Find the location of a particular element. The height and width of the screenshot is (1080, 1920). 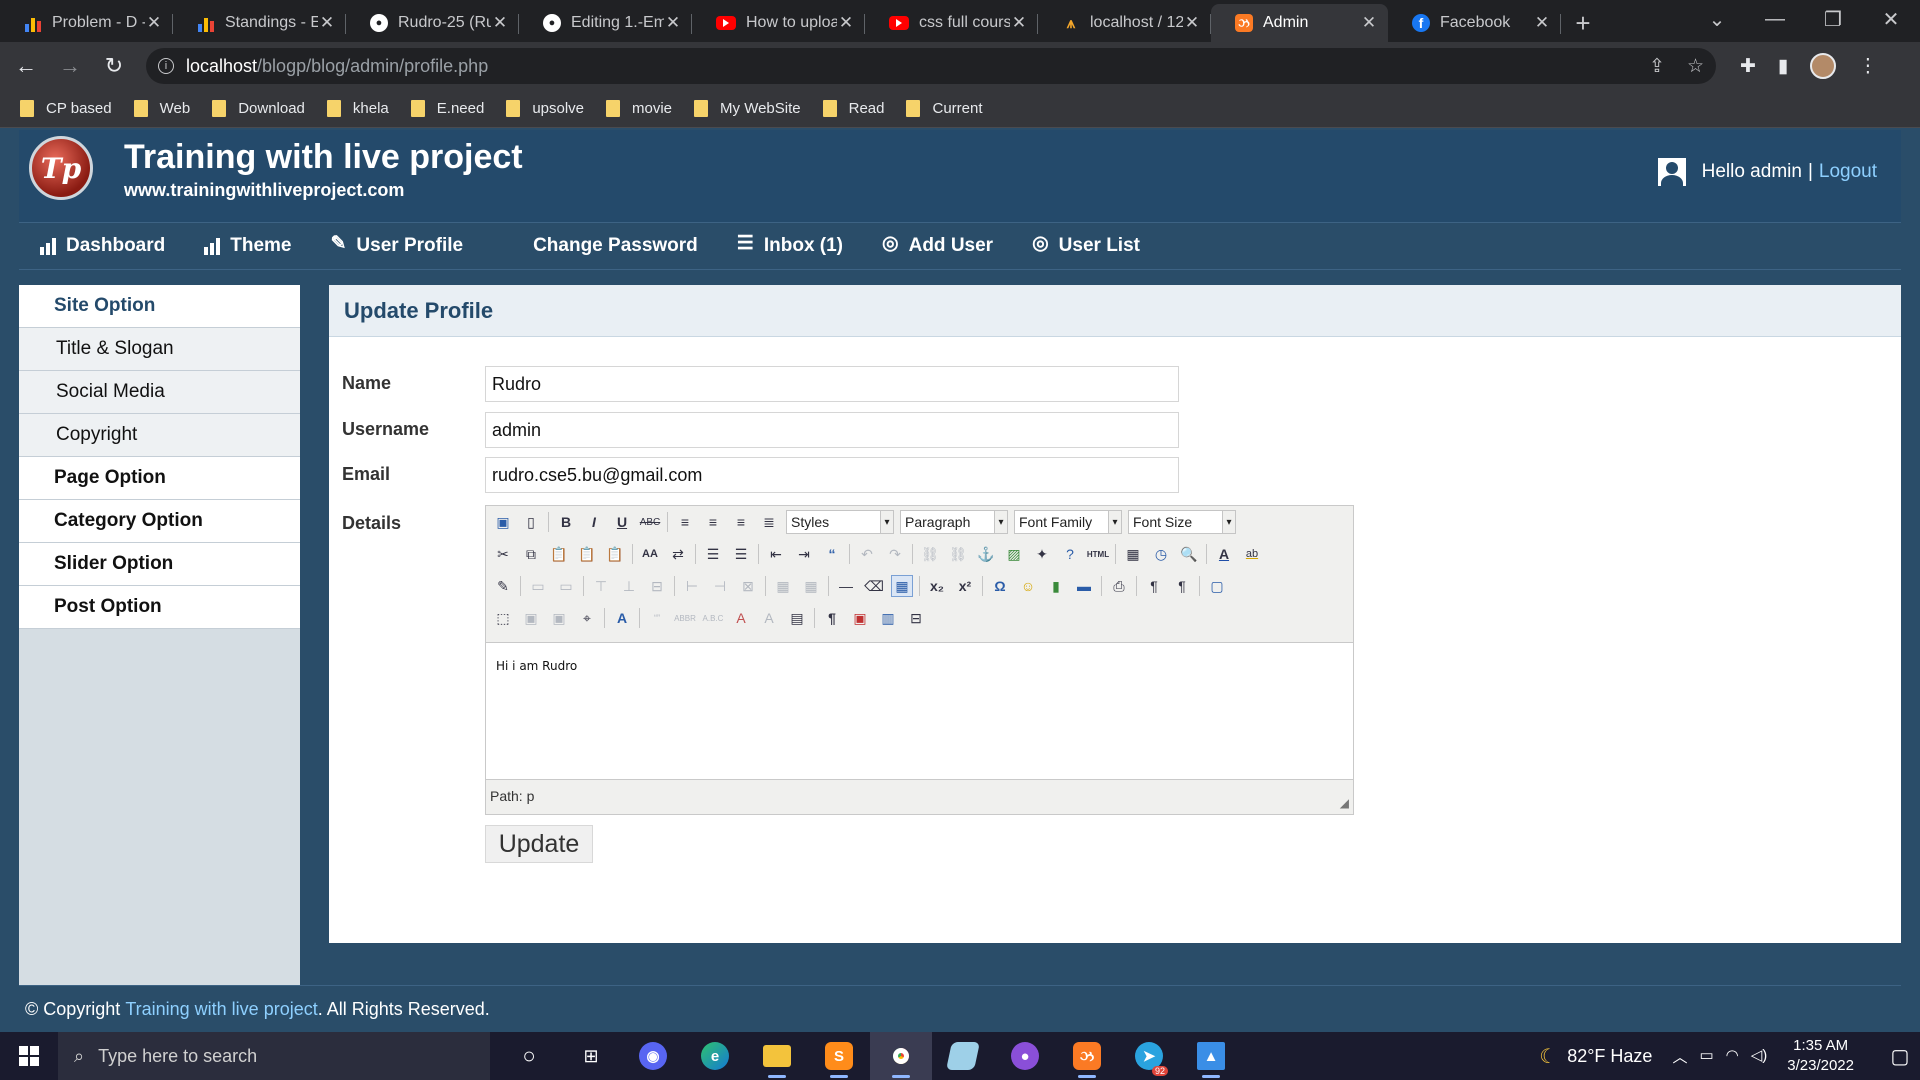

col-before-icon: ⊢ is located at coordinates (692, 586).